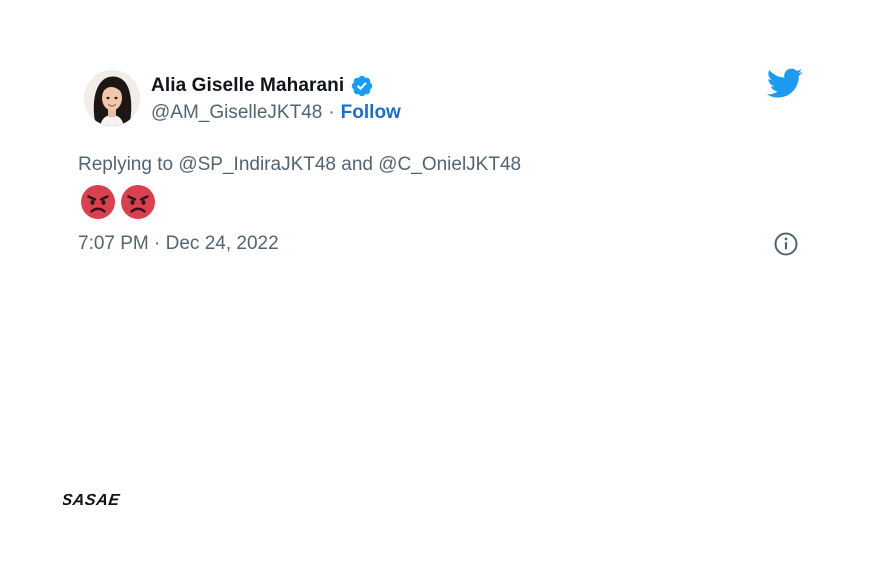  What do you see at coordinates (371, 113) in the screenshot?
I see `follow-button: Follow` at bounding box center [371, 113].